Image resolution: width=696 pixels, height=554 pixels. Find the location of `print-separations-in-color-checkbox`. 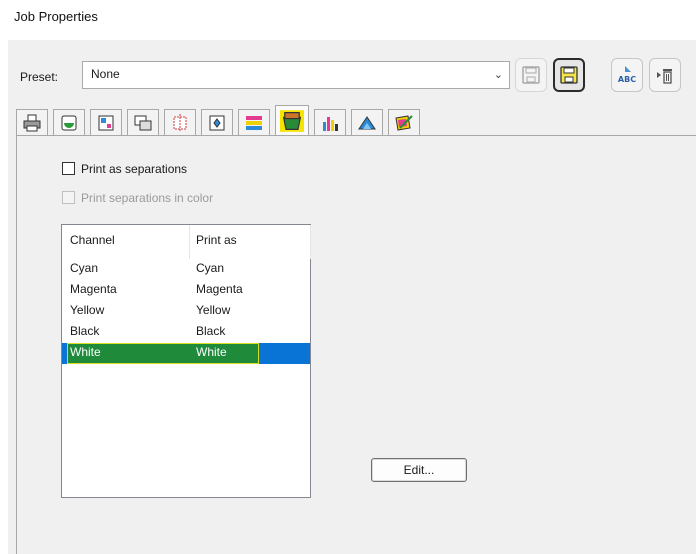

print-separations-in-color-checkbox is located at coordinates (68, 197).